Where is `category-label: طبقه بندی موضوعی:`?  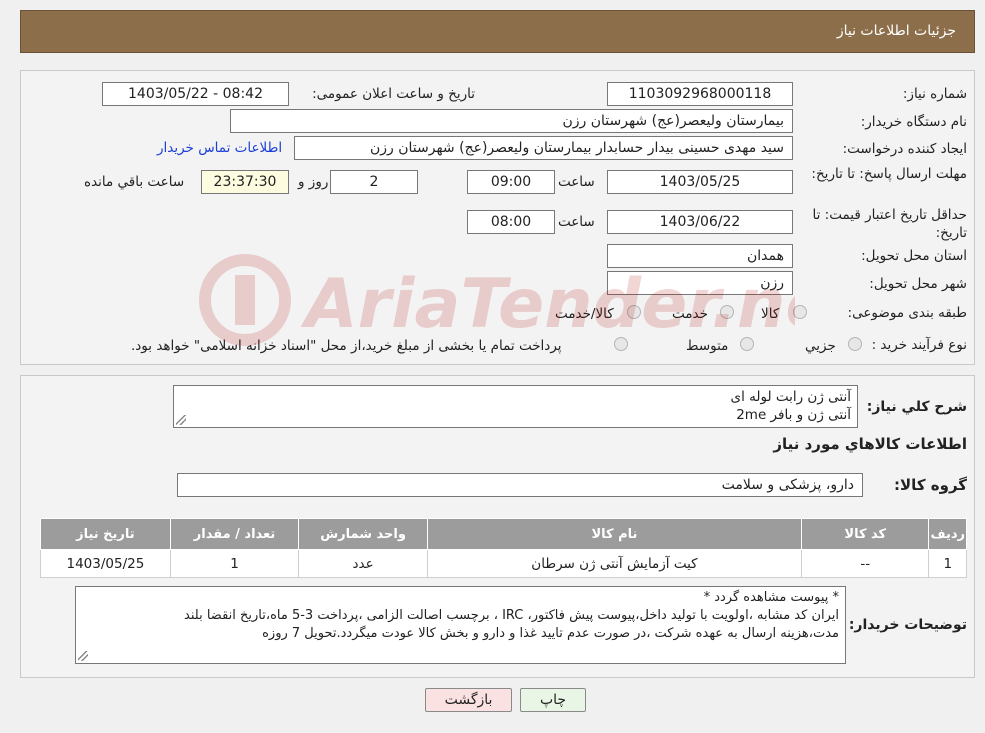 category-label: طبقه بندی موضوعی: is located at coordinates (907, 313).